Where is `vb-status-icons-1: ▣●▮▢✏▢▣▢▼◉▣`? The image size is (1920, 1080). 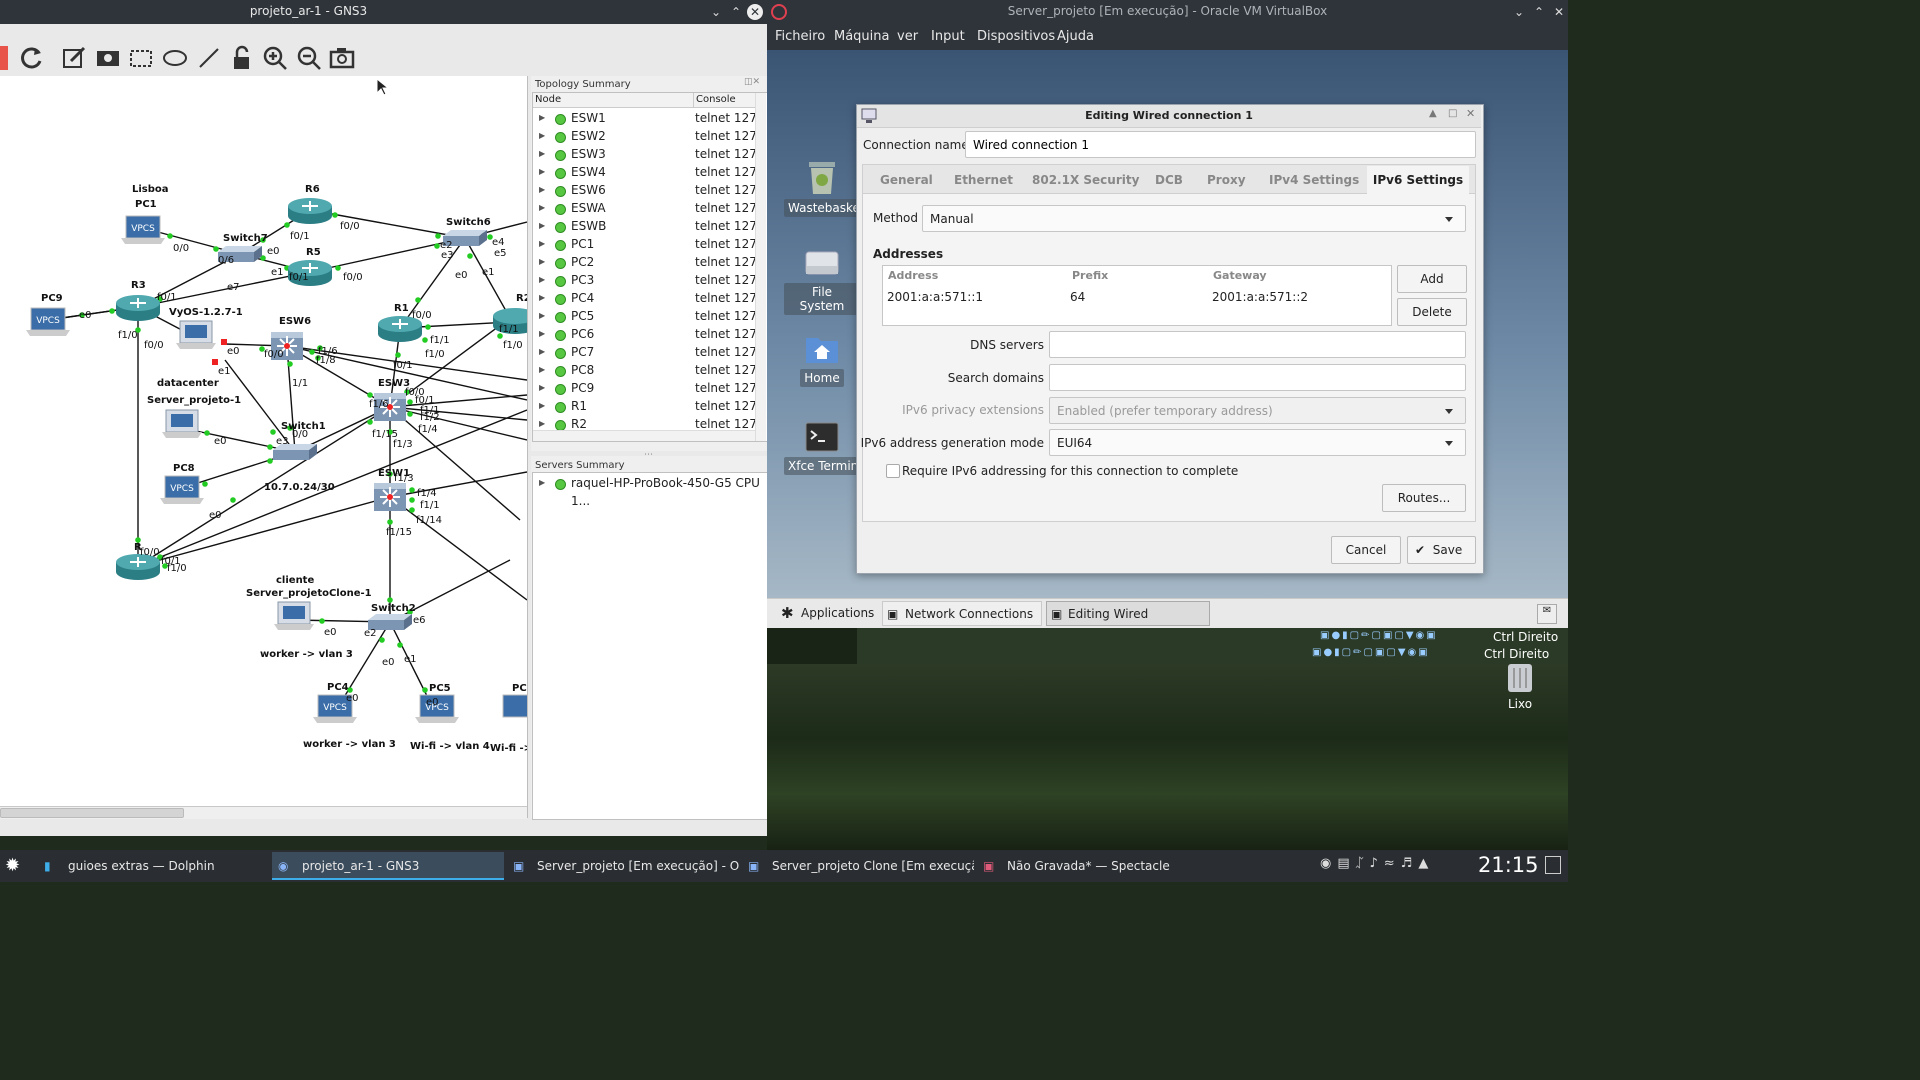
vb-status-icons-1: ▣●▮▢✏▢▣▢▼◉▣ is located at coordinates (1400, 637).